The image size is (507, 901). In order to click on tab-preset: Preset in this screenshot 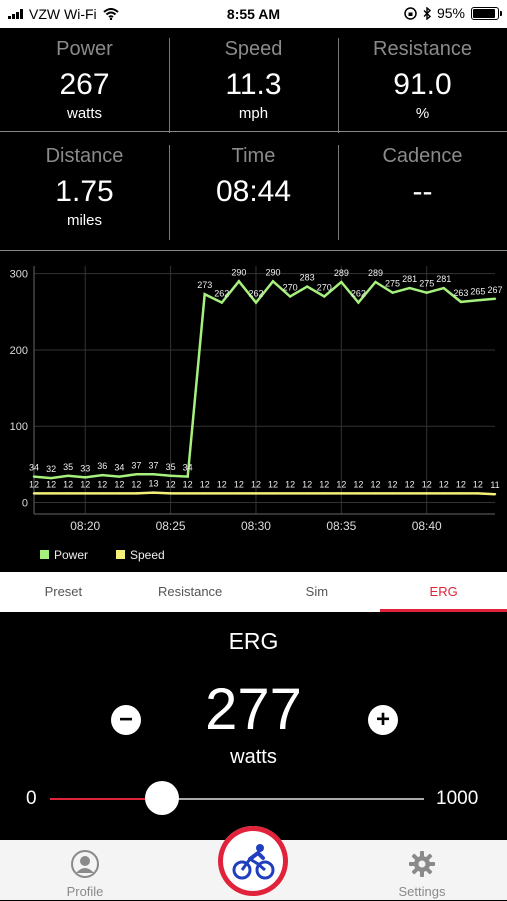, I will do `click(63, 592)`.